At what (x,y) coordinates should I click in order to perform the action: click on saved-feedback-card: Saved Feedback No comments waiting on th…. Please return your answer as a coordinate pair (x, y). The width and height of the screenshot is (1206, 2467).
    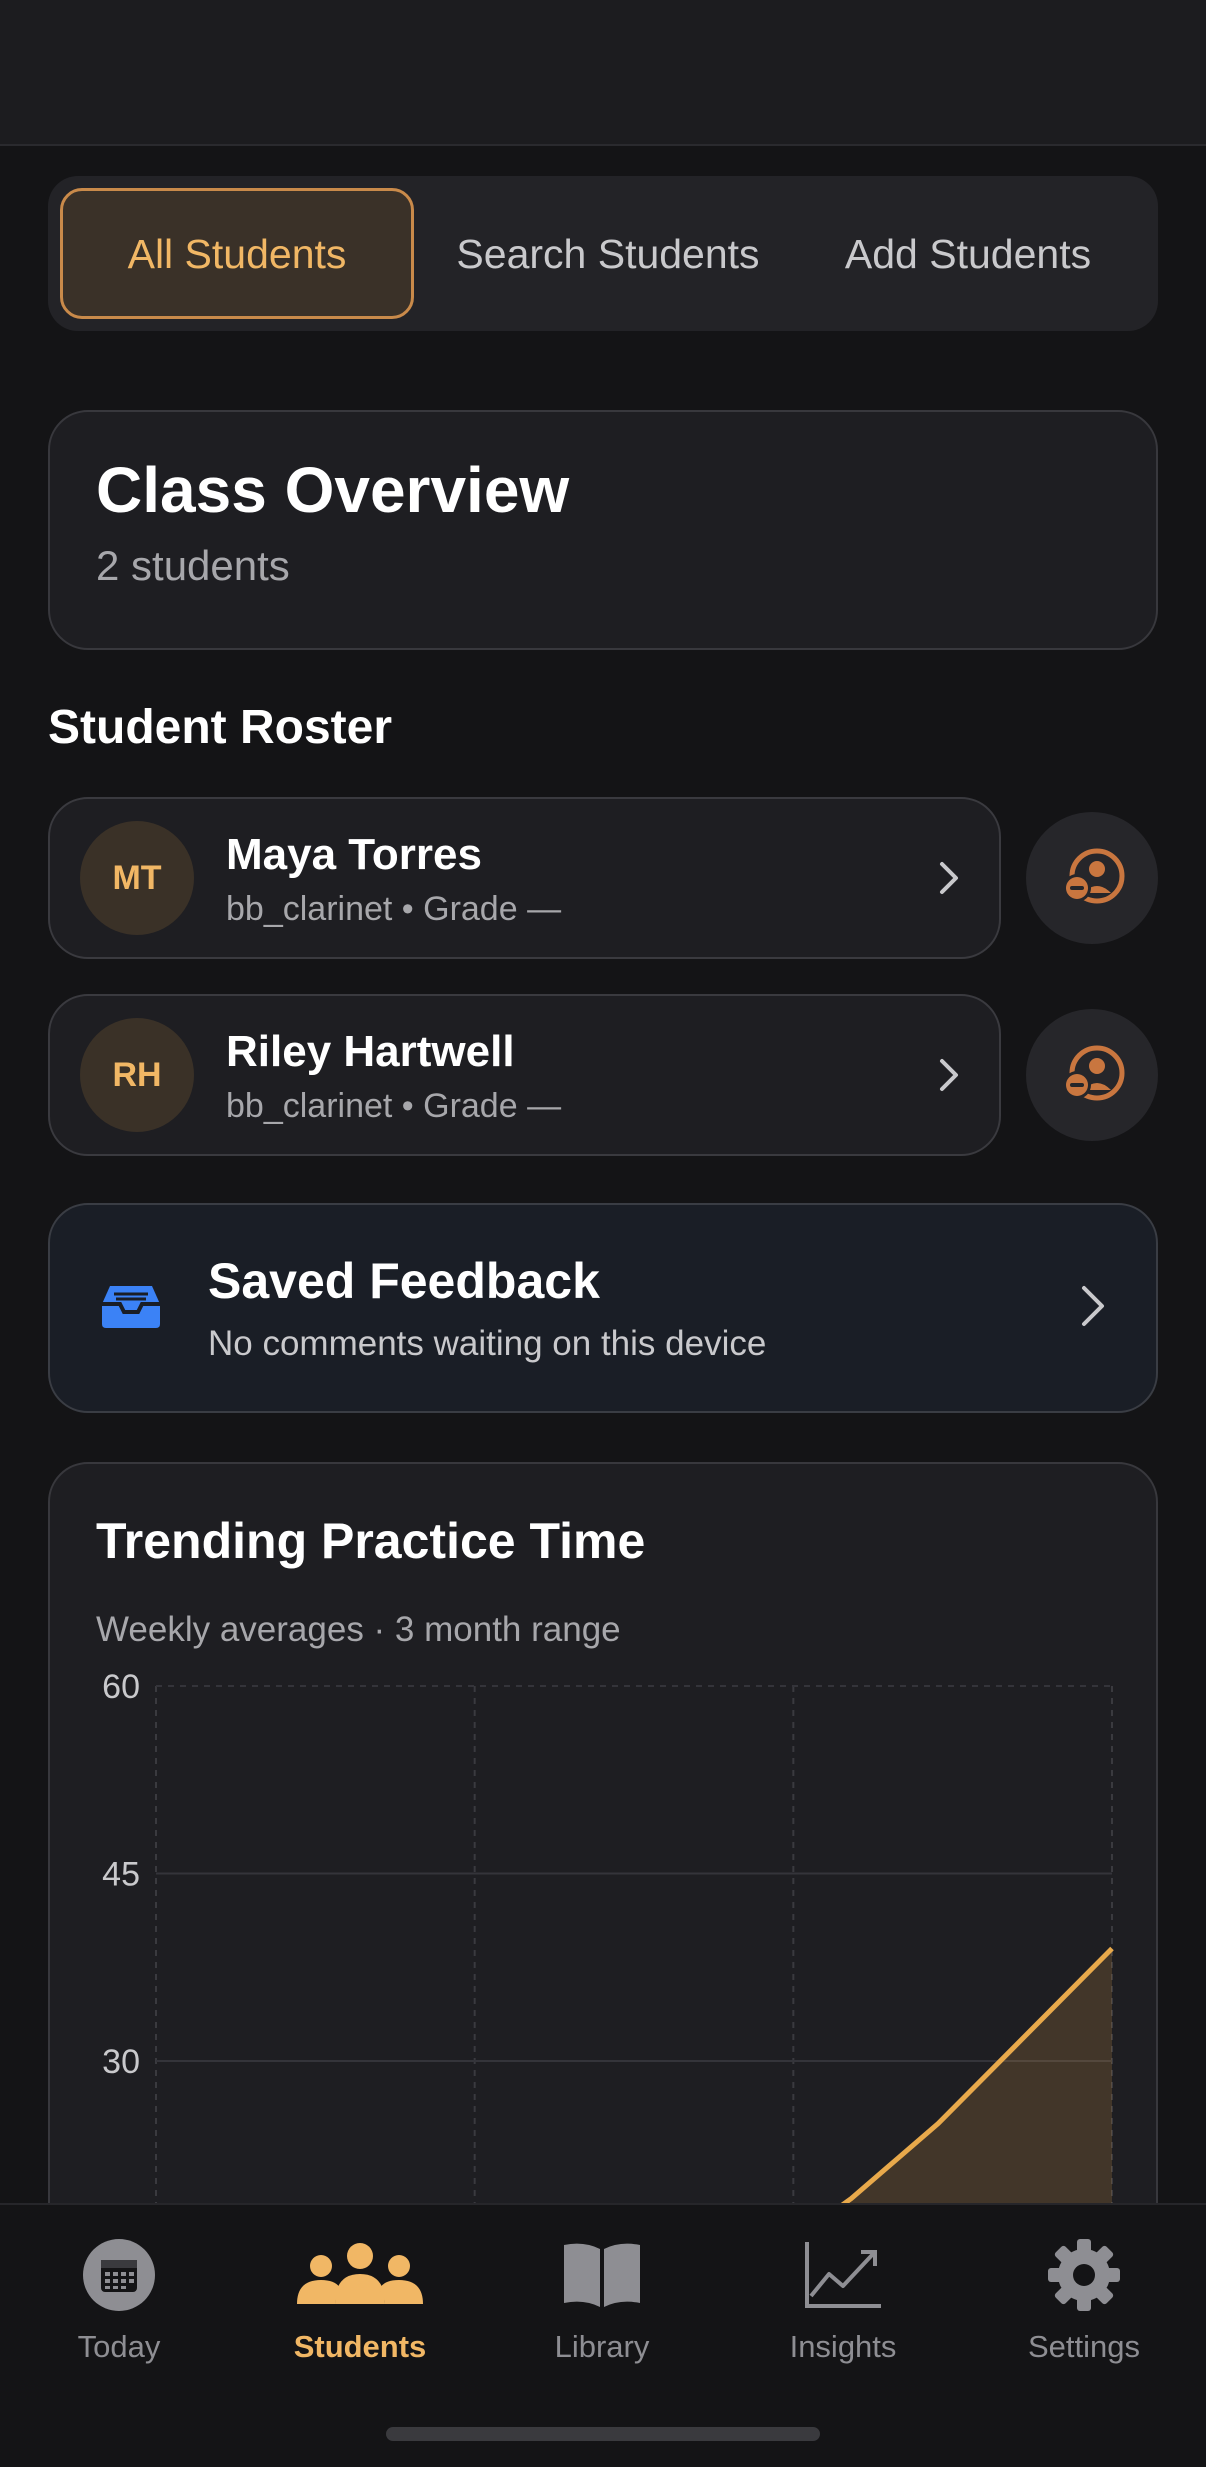
    Looking at the image, I should click on (603, 1308).